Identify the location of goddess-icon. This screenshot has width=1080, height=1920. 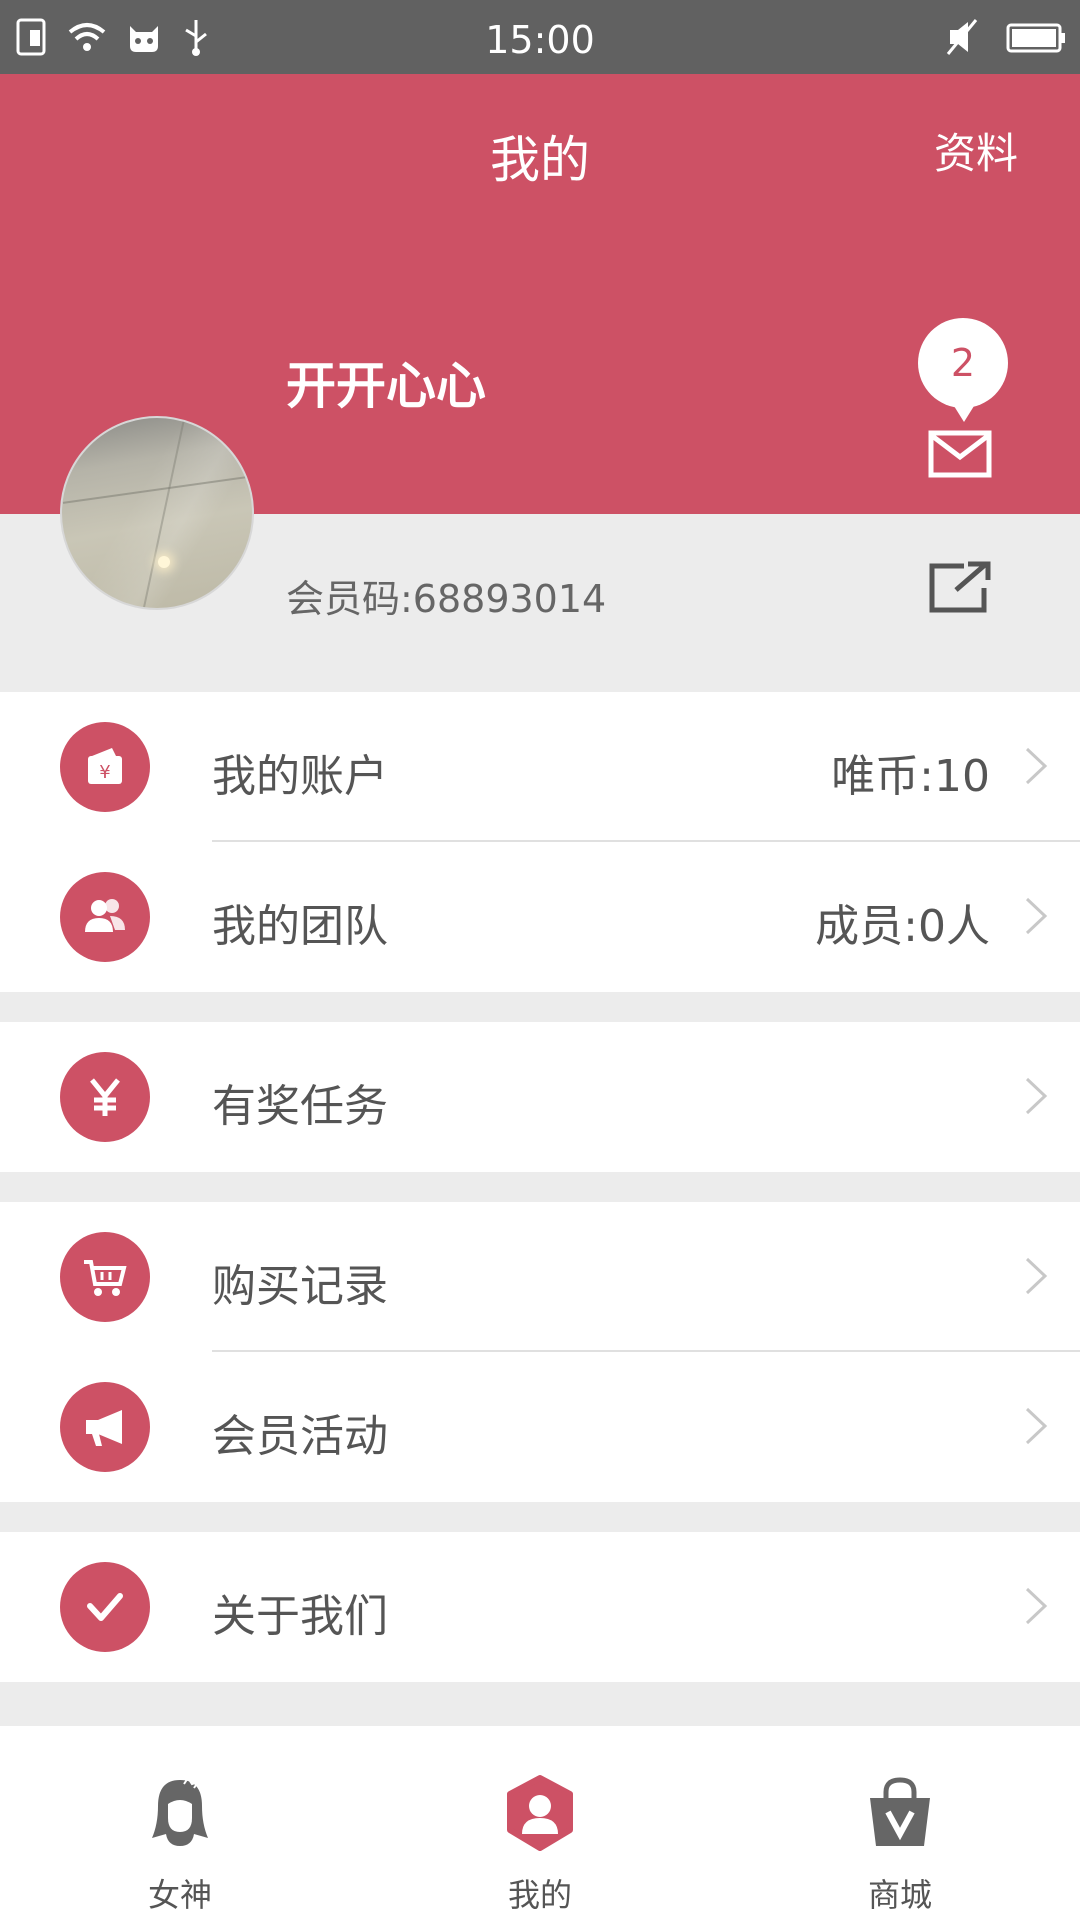
(180, 1811).